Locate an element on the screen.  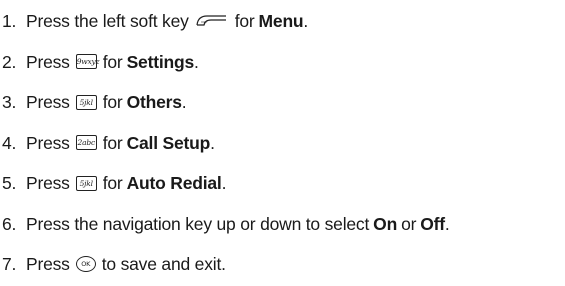
step-number: 4. is located at coordinates (9, 142).